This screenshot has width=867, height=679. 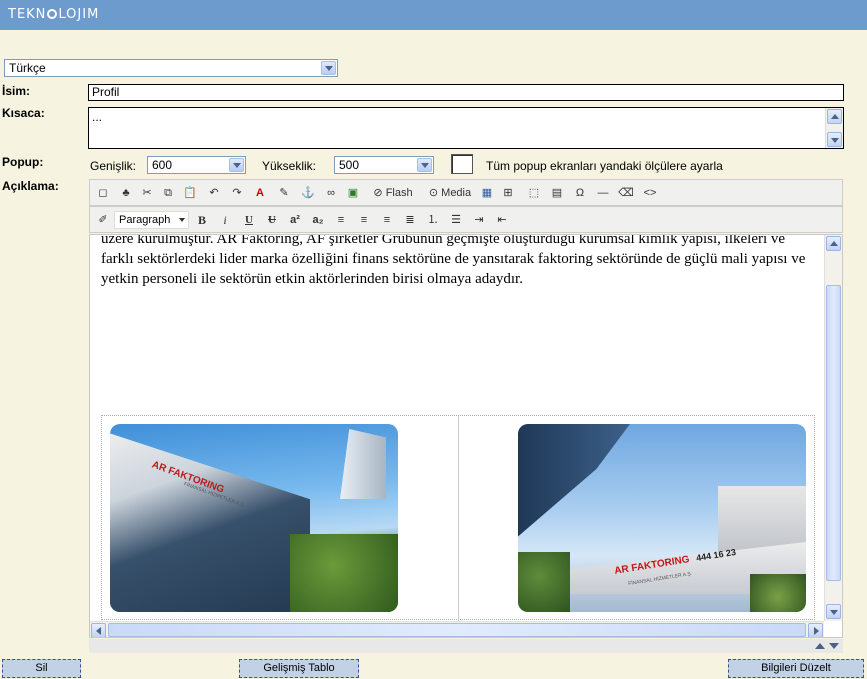 What do you see at coordinates (103, 220) in the screenshot?
I see `style-icon: ✐` at bounding box center [103, 220].